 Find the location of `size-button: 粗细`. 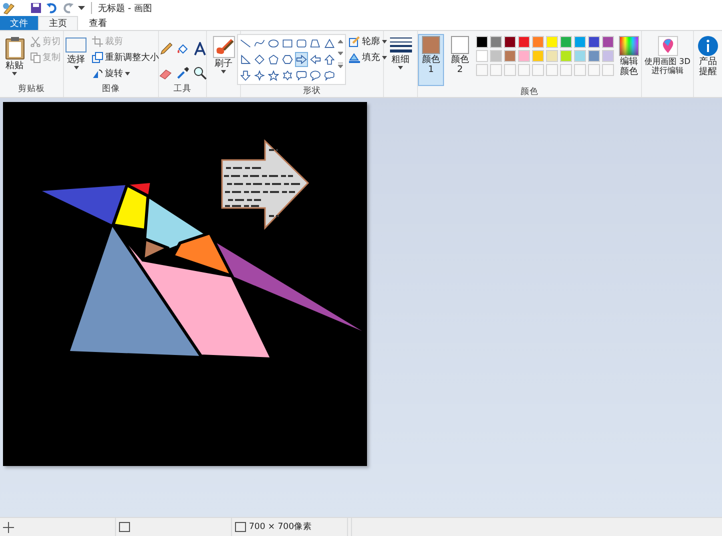

size-button: 粗细 is located at coordinates (401, 53).